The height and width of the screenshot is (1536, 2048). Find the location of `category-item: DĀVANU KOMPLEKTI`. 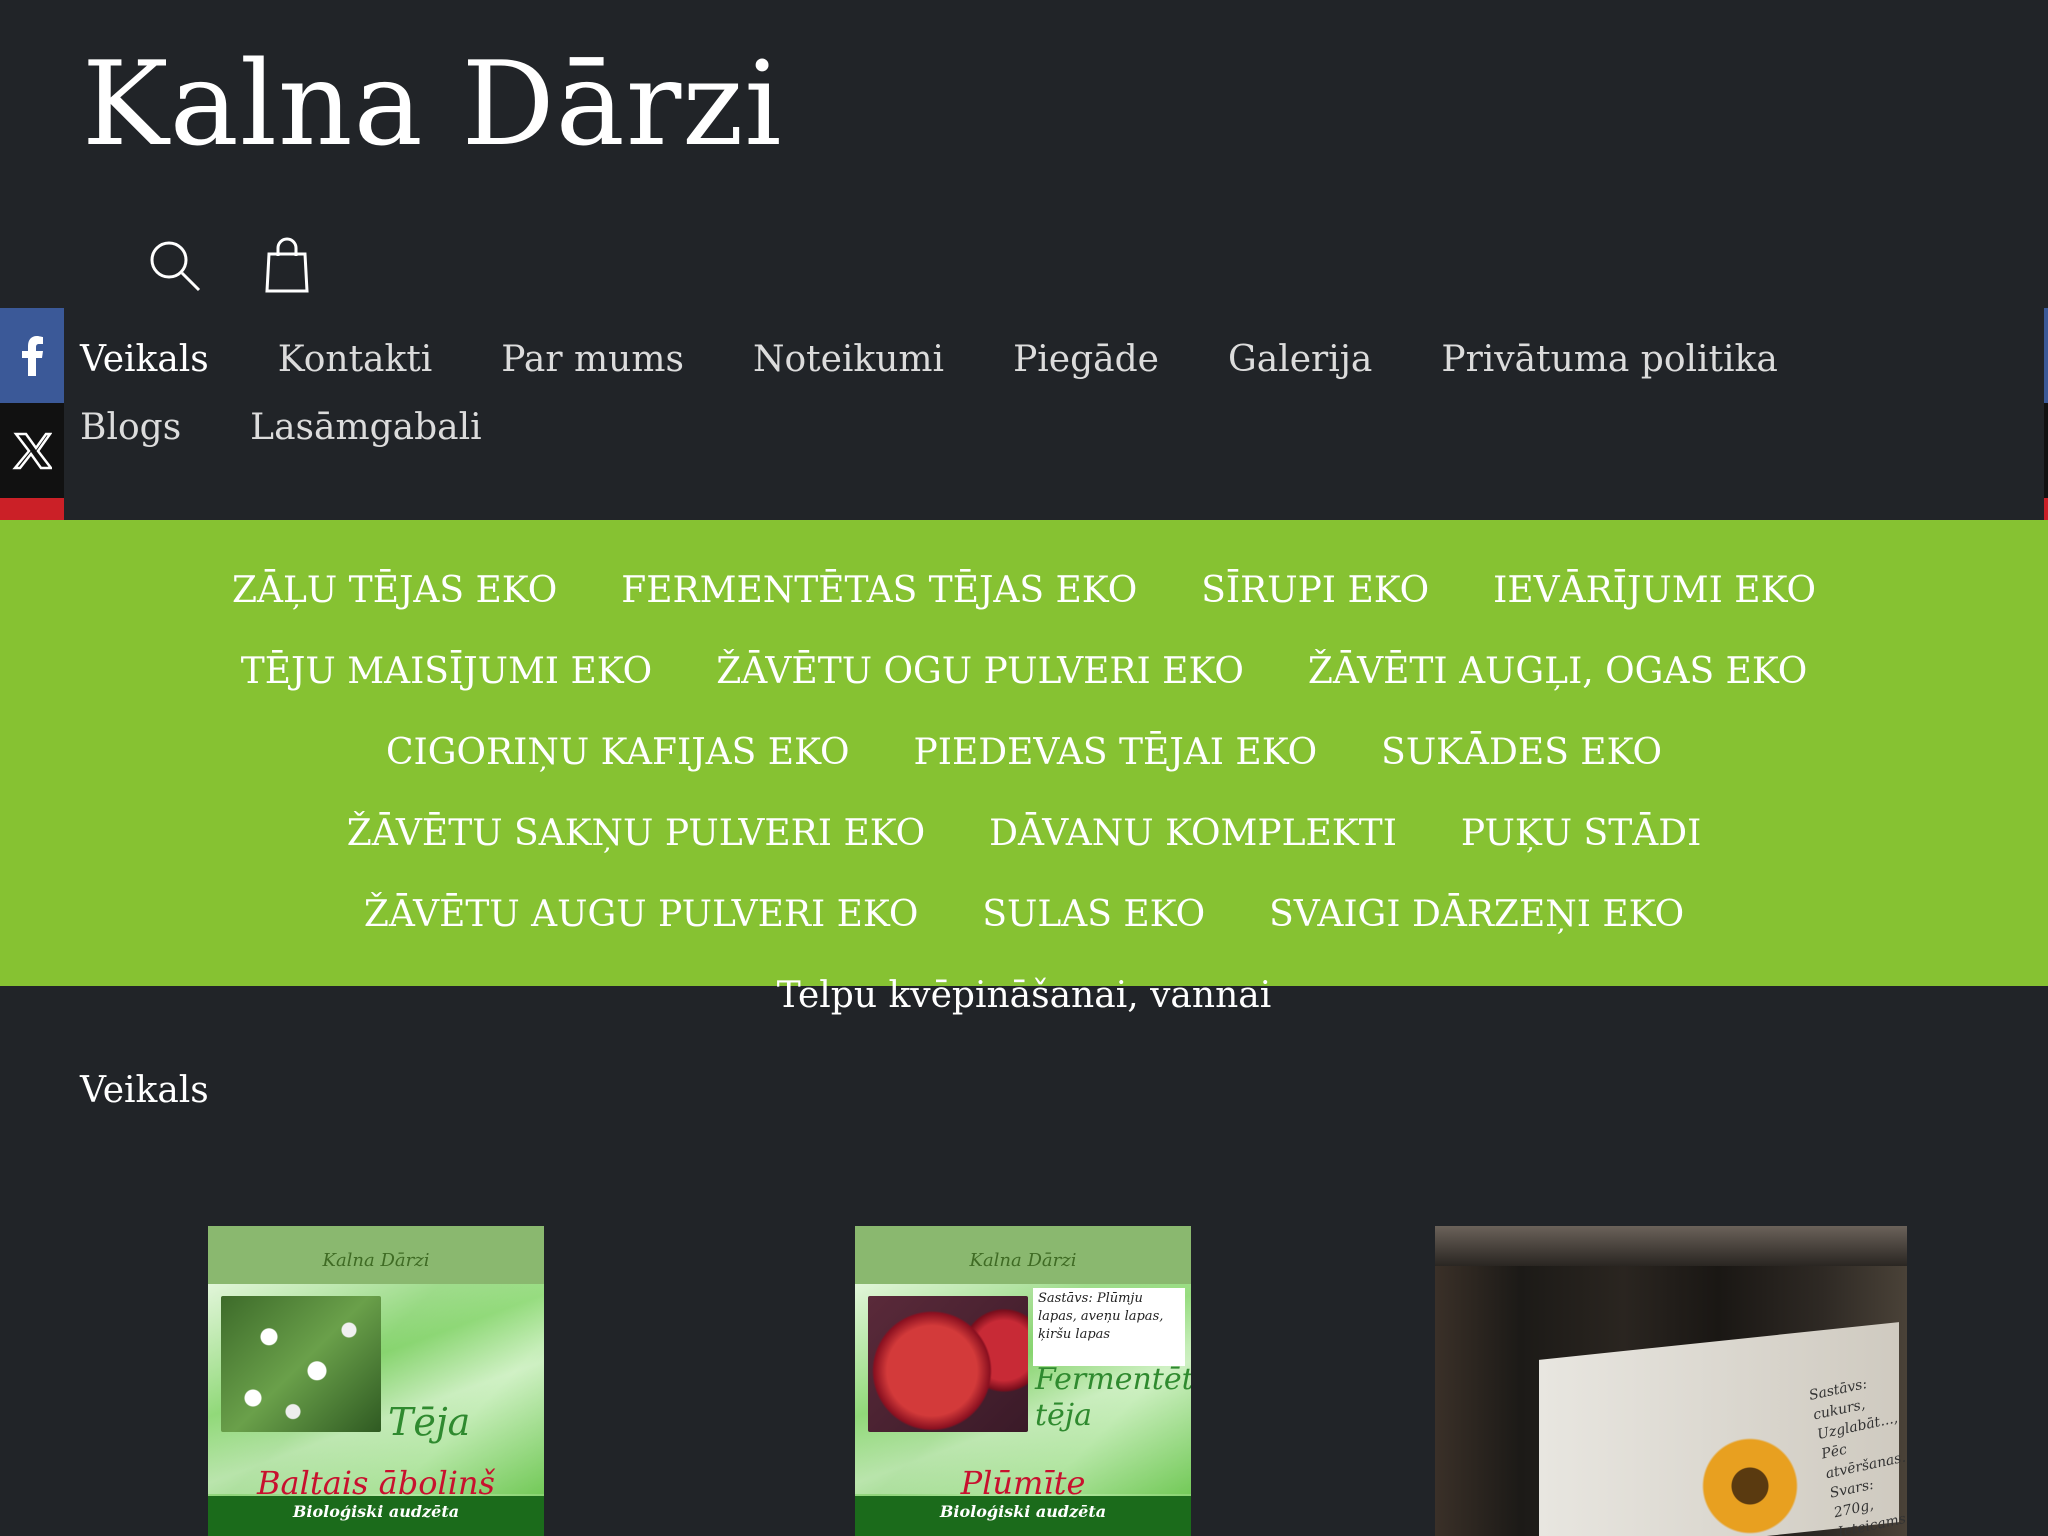

category-item: DĀVANU KOMPLEKTI is located at coordinates (1193, 833).